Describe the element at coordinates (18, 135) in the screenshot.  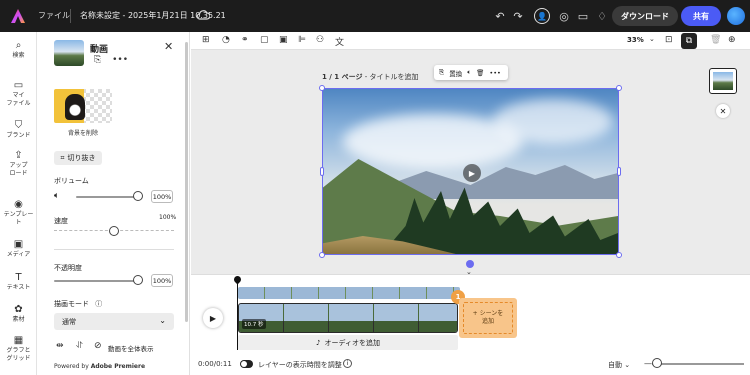
I see `rail-label: ブランド` at that location.